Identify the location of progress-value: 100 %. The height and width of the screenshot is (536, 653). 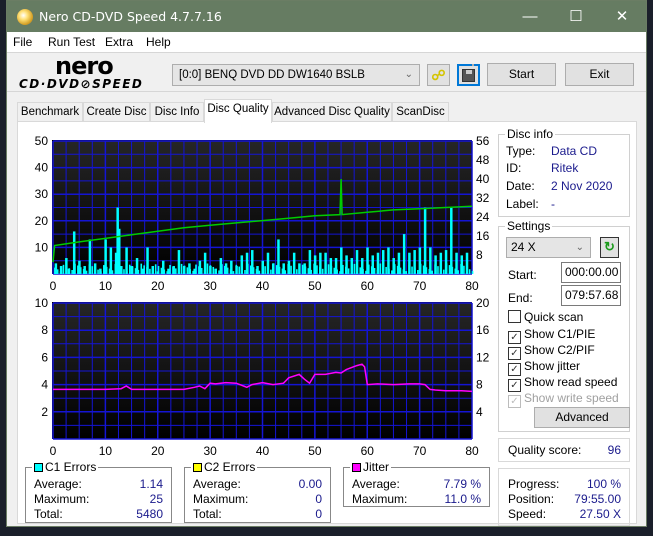
(603, 484).